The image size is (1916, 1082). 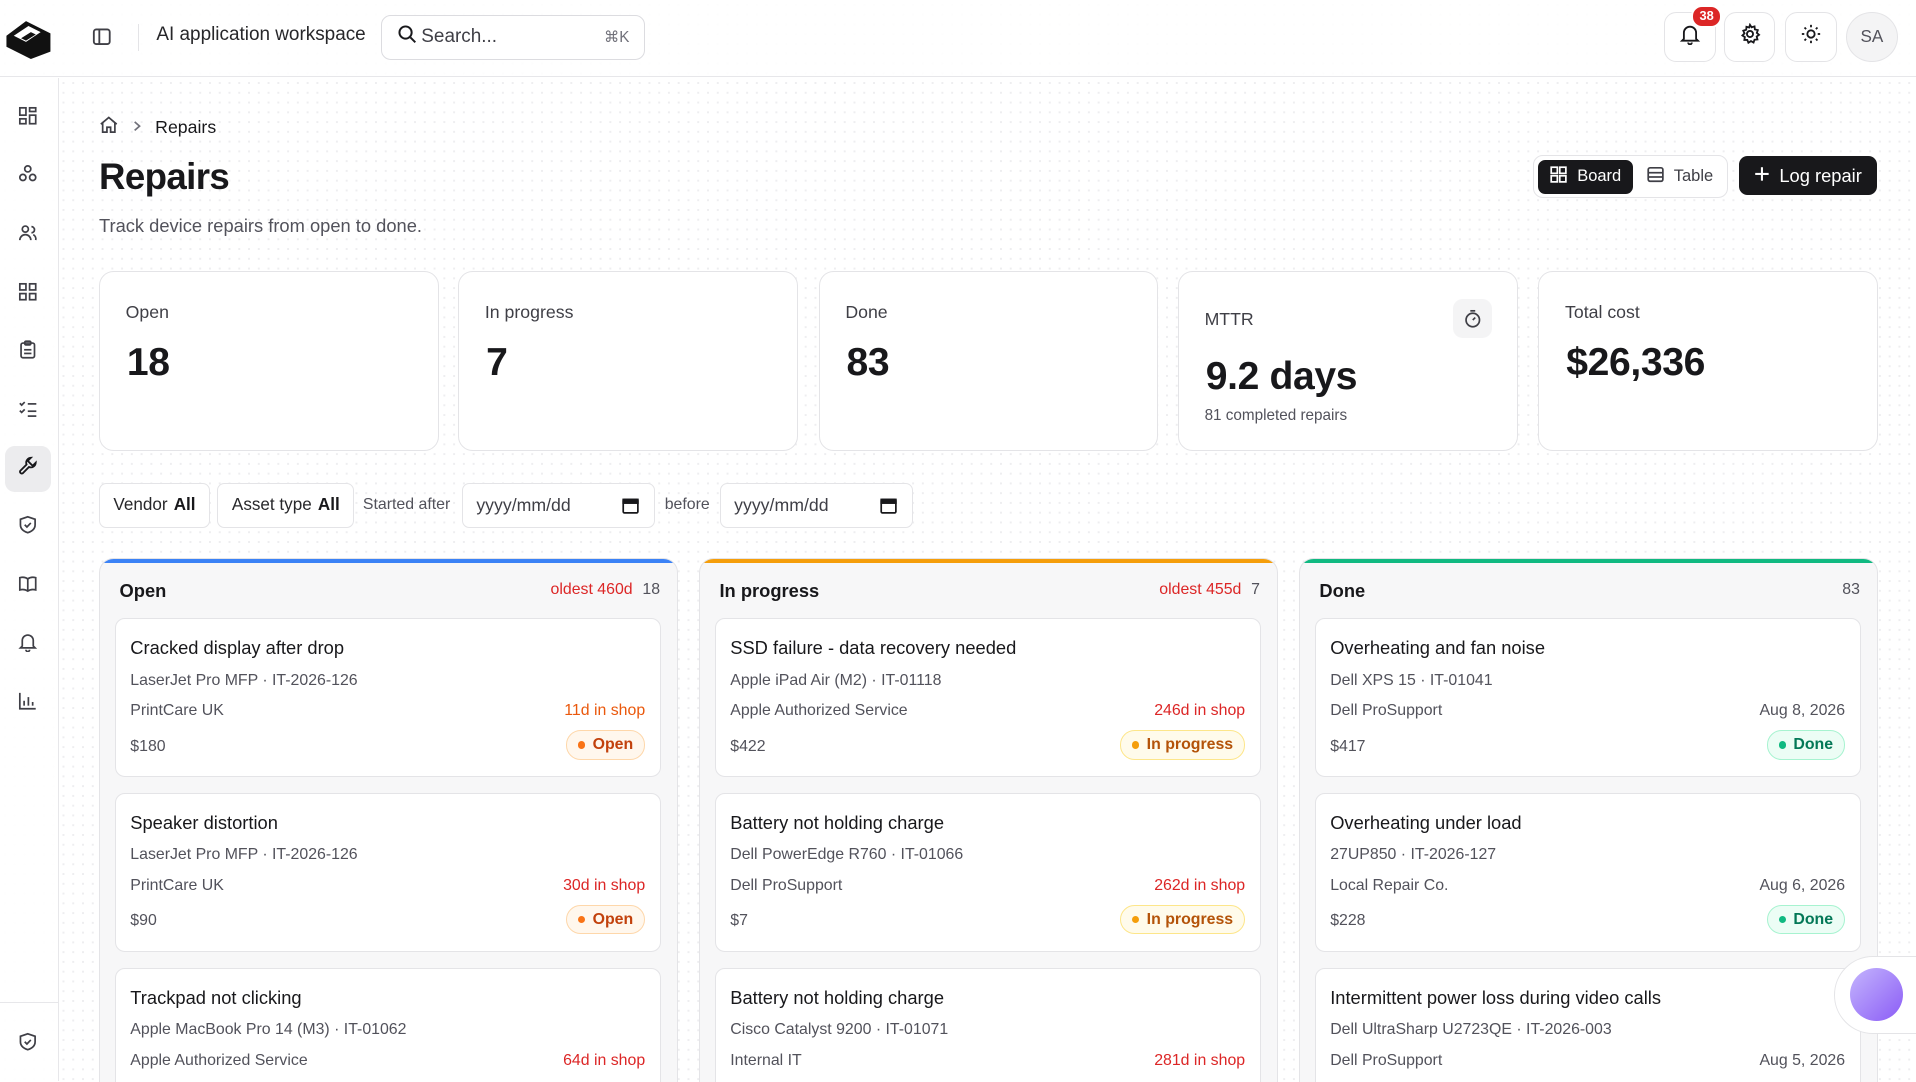 I want to click on repair-title: Cracked display after drop, so click(x=237, y=648).